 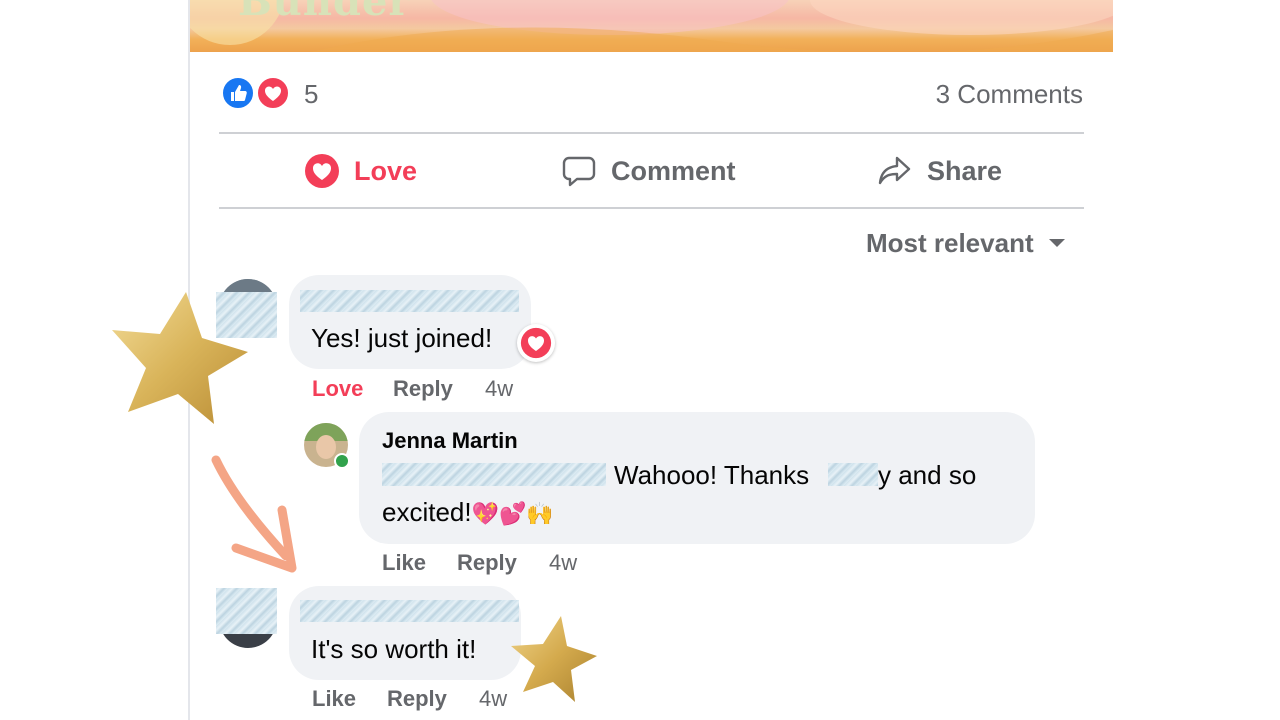 What do you see at coordinates (402, 338) in the screenshot?
I see `comment-text: Yes! just joined!` at bounding box center [402, 338].